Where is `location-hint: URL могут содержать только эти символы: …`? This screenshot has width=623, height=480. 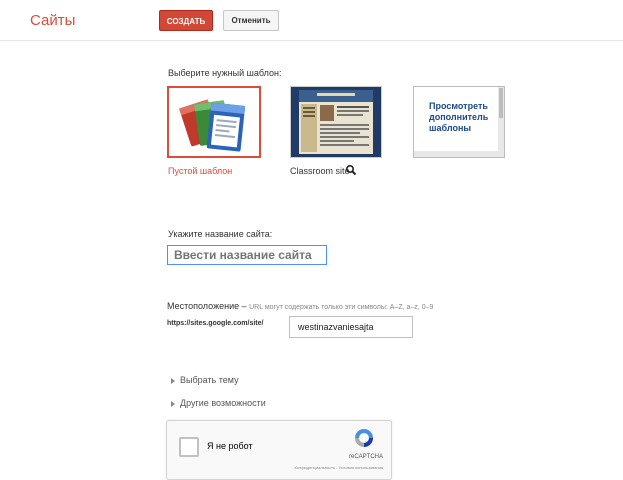
location-hint: URL могут содержать только эти символы: … is located at coordinates (341, 307).